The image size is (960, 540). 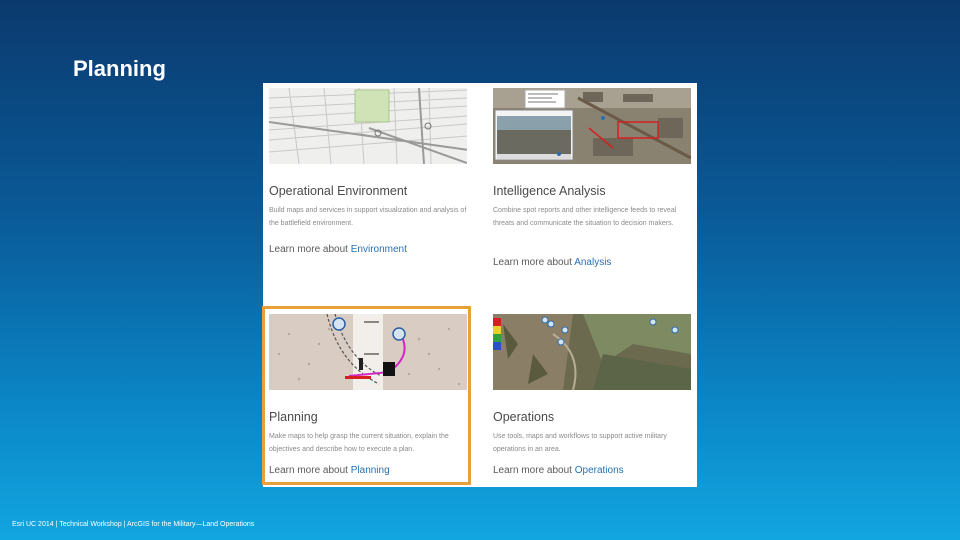 What do you see at coordinates (119, 68) in the screenshot?
I see `slide-title: Planning` at bounding box center [119, 68].